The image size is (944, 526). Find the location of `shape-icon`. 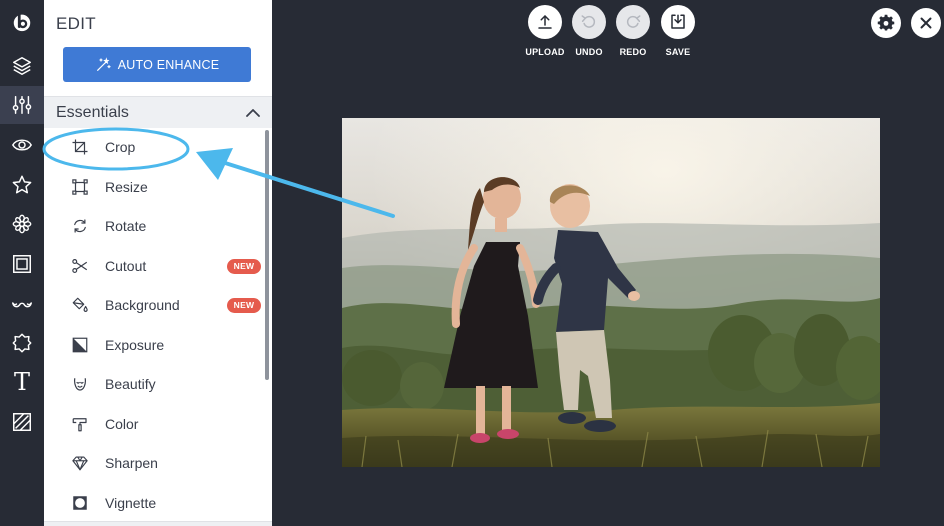

shape-icon is located at coordinates (22, 343).